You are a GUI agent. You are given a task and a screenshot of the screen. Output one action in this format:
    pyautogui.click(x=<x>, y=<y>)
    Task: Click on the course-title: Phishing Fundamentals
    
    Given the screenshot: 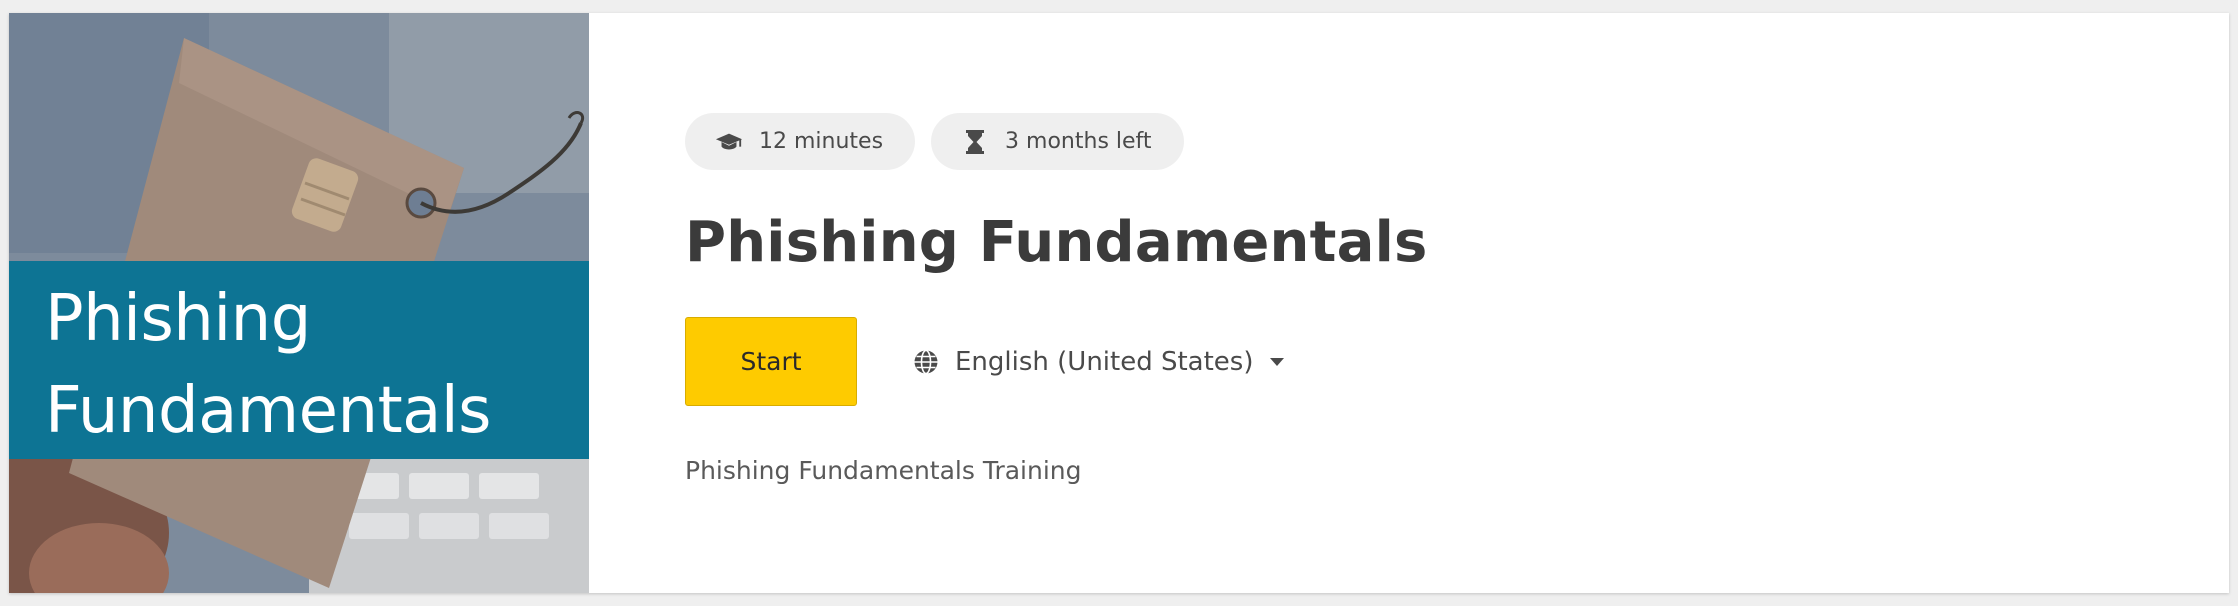 What is the action you would take?
    pyautogui.click(x=1056, y=242)
    